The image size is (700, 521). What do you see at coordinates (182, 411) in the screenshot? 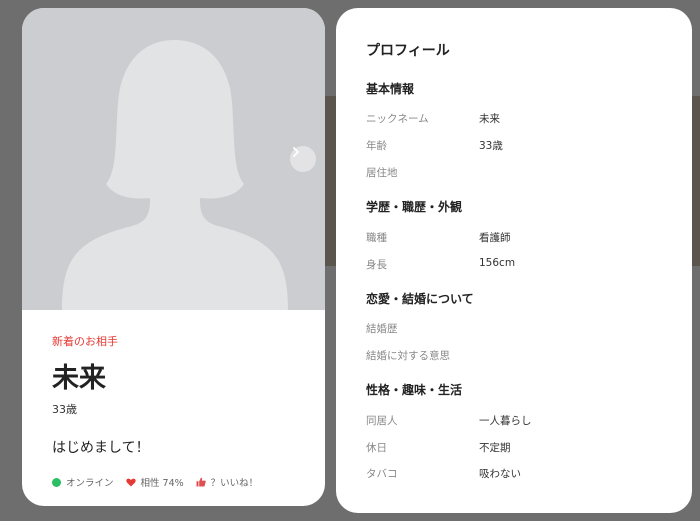
I see `card-body: 新着のお相手 未来 33歳 はじめまして！ オンライン 相性 74% ？いいね！` at bounding box center [182, 411].